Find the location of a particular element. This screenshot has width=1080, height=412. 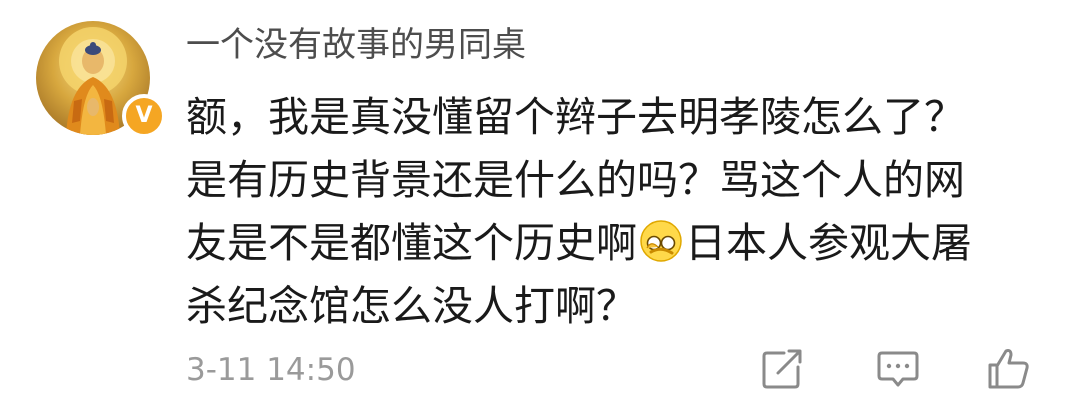

comment-text-line: 额，我是真没懂留个辫子去明孝陵怎么了？ is located at coordinates (575, 117).